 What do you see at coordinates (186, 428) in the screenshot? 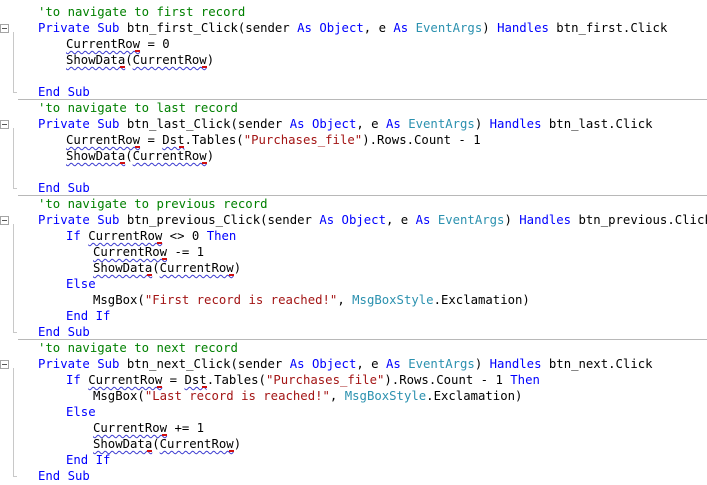
I see `code-token-text: += 1` at bounding box center [186, 428].